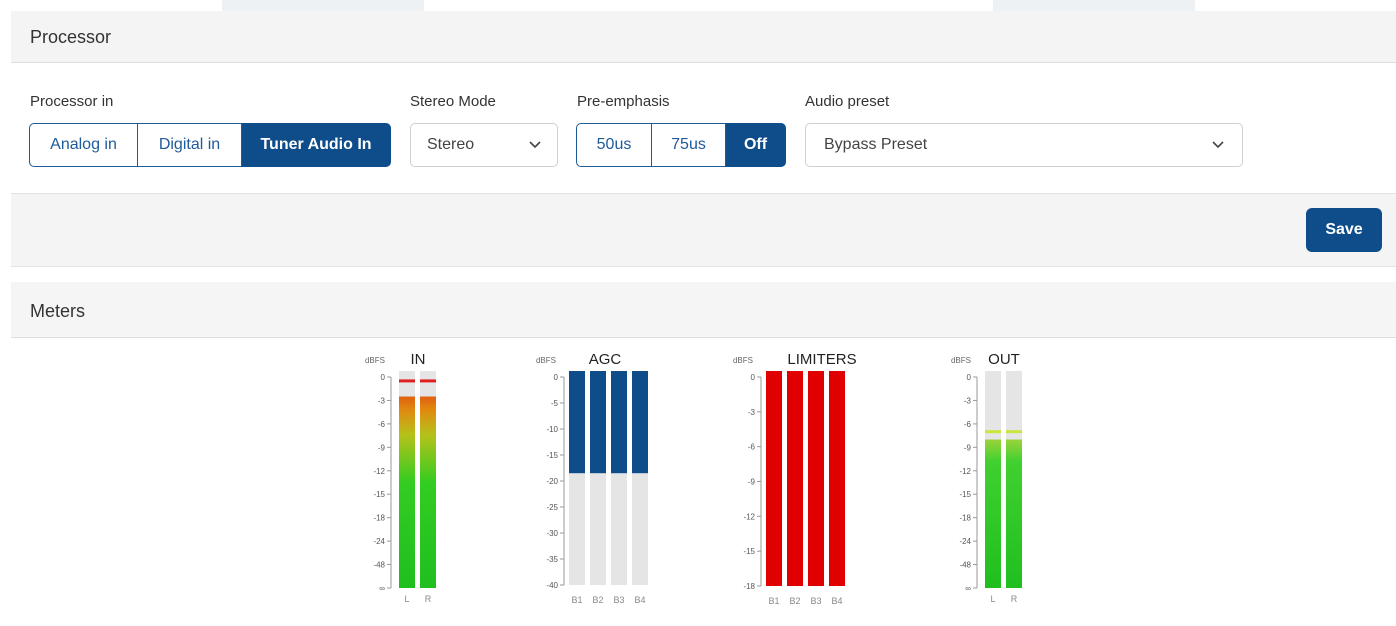 Image resolution: width=1396 pixels, height=626 pixels. I want to click on audio-preset-label: Audio preset, so click(847, 101).